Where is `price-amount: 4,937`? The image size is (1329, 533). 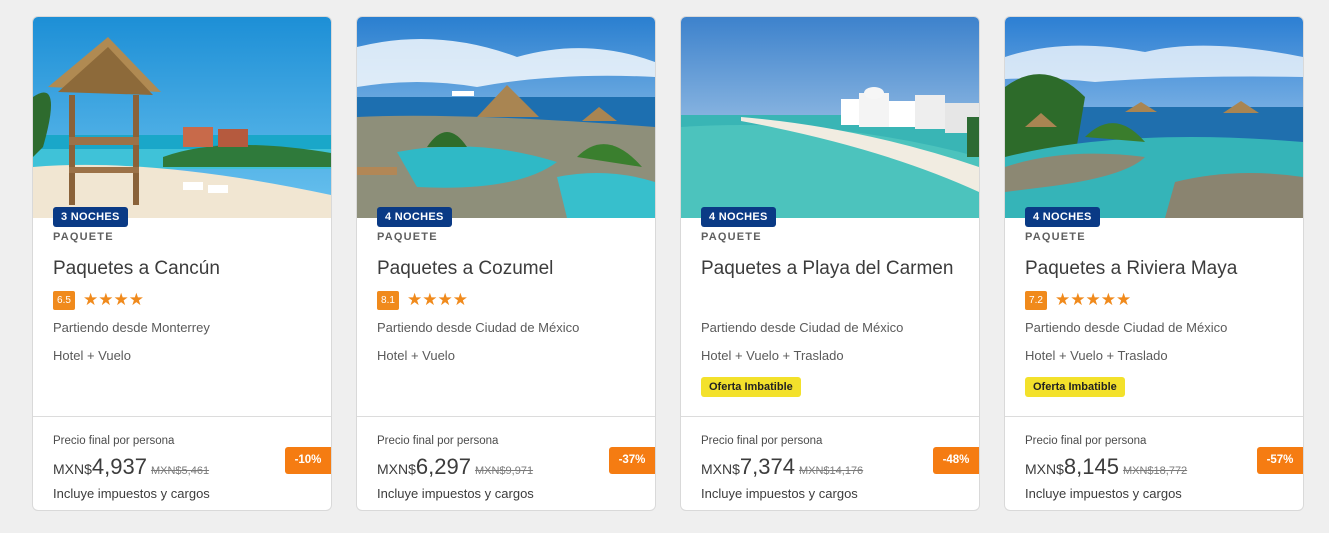 price-amount: 4,937 is located at coordinates (119, 466).